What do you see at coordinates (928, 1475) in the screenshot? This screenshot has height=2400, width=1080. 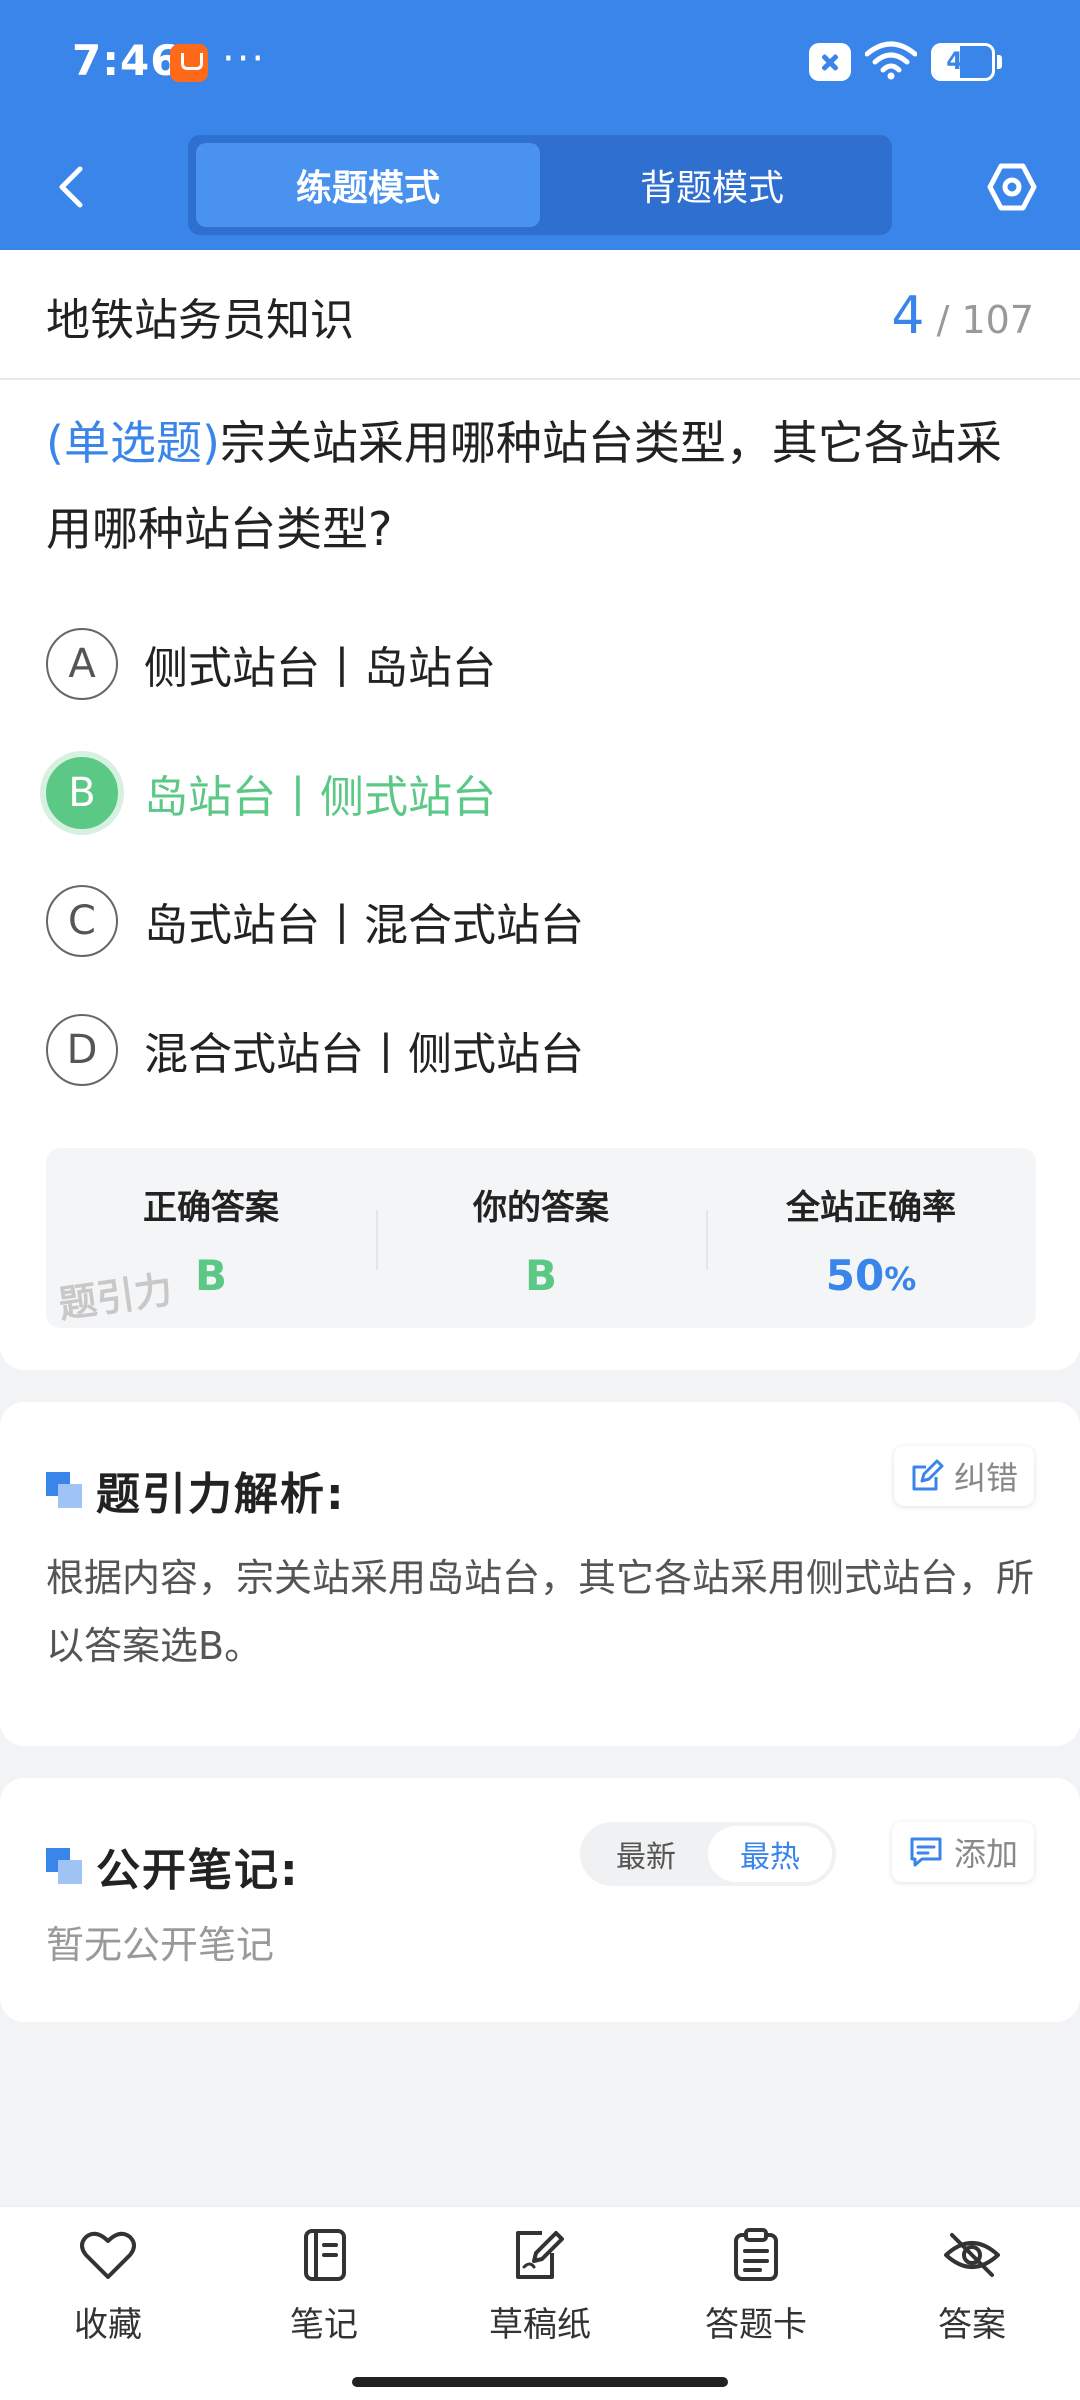 I see `edit-icon` at bounding box center [928, 1475].